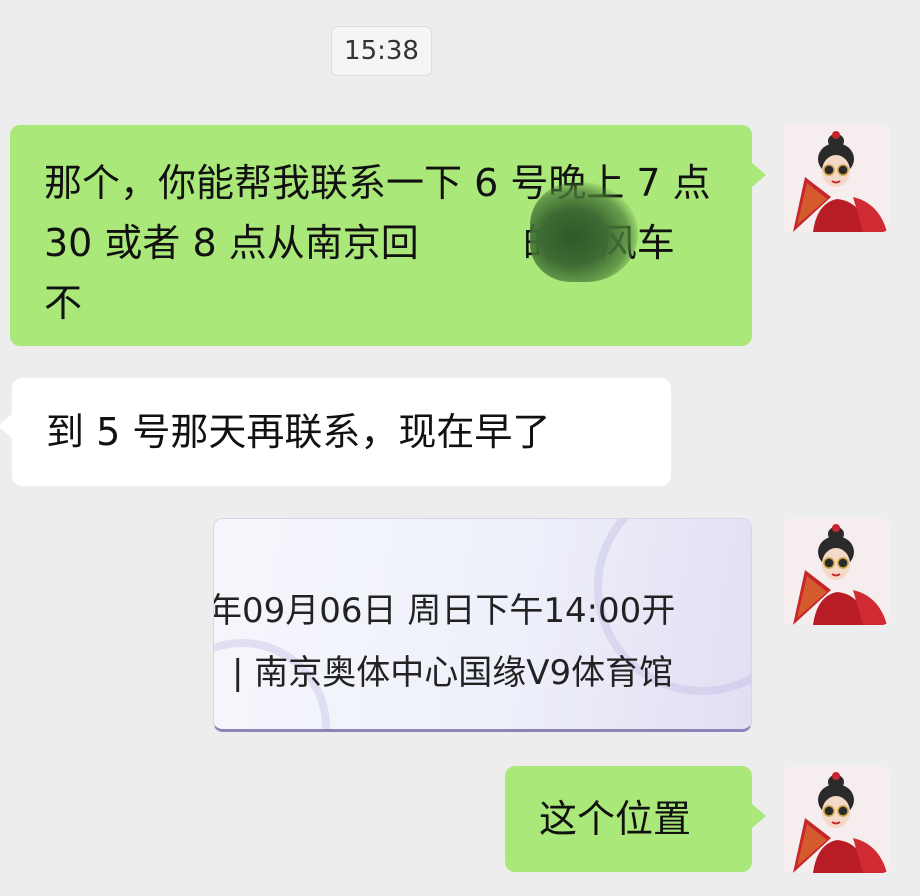 The width and height of the screenshot is (920, 896). I want to click on message-bubble-self: 这个位置, so click(635, 819).